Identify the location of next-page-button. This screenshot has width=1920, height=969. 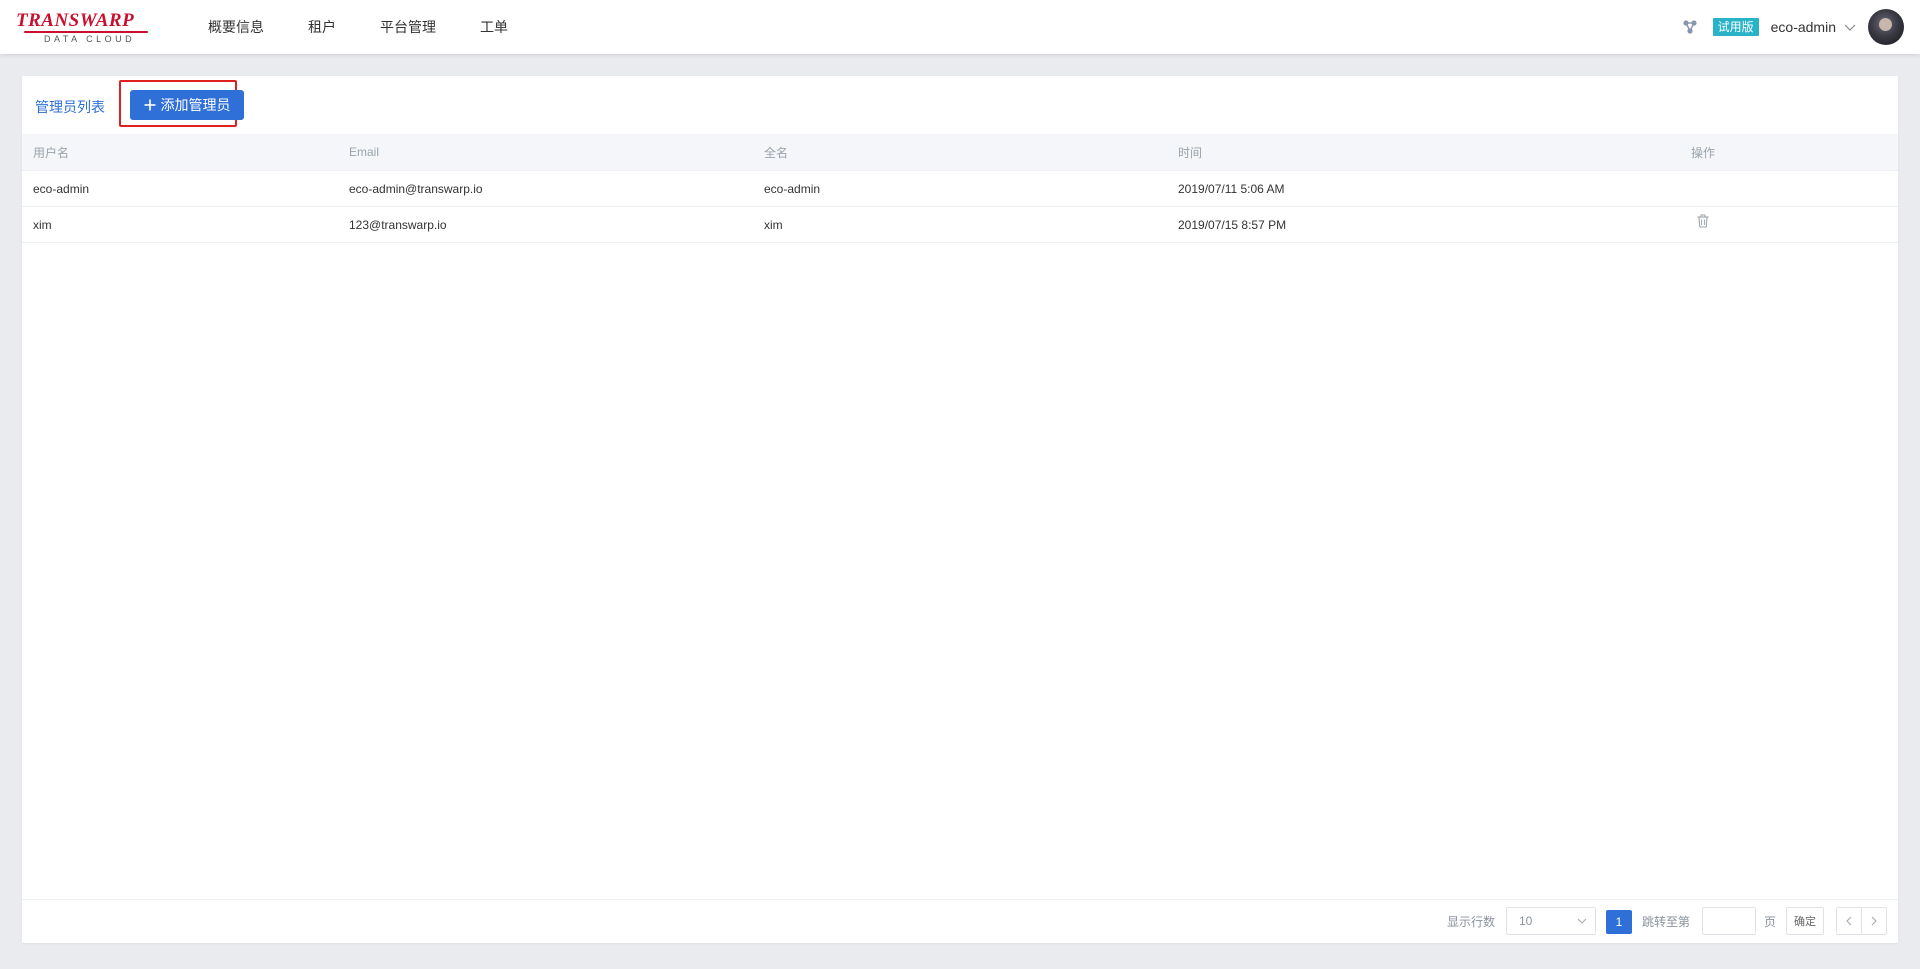
(1874, 921).